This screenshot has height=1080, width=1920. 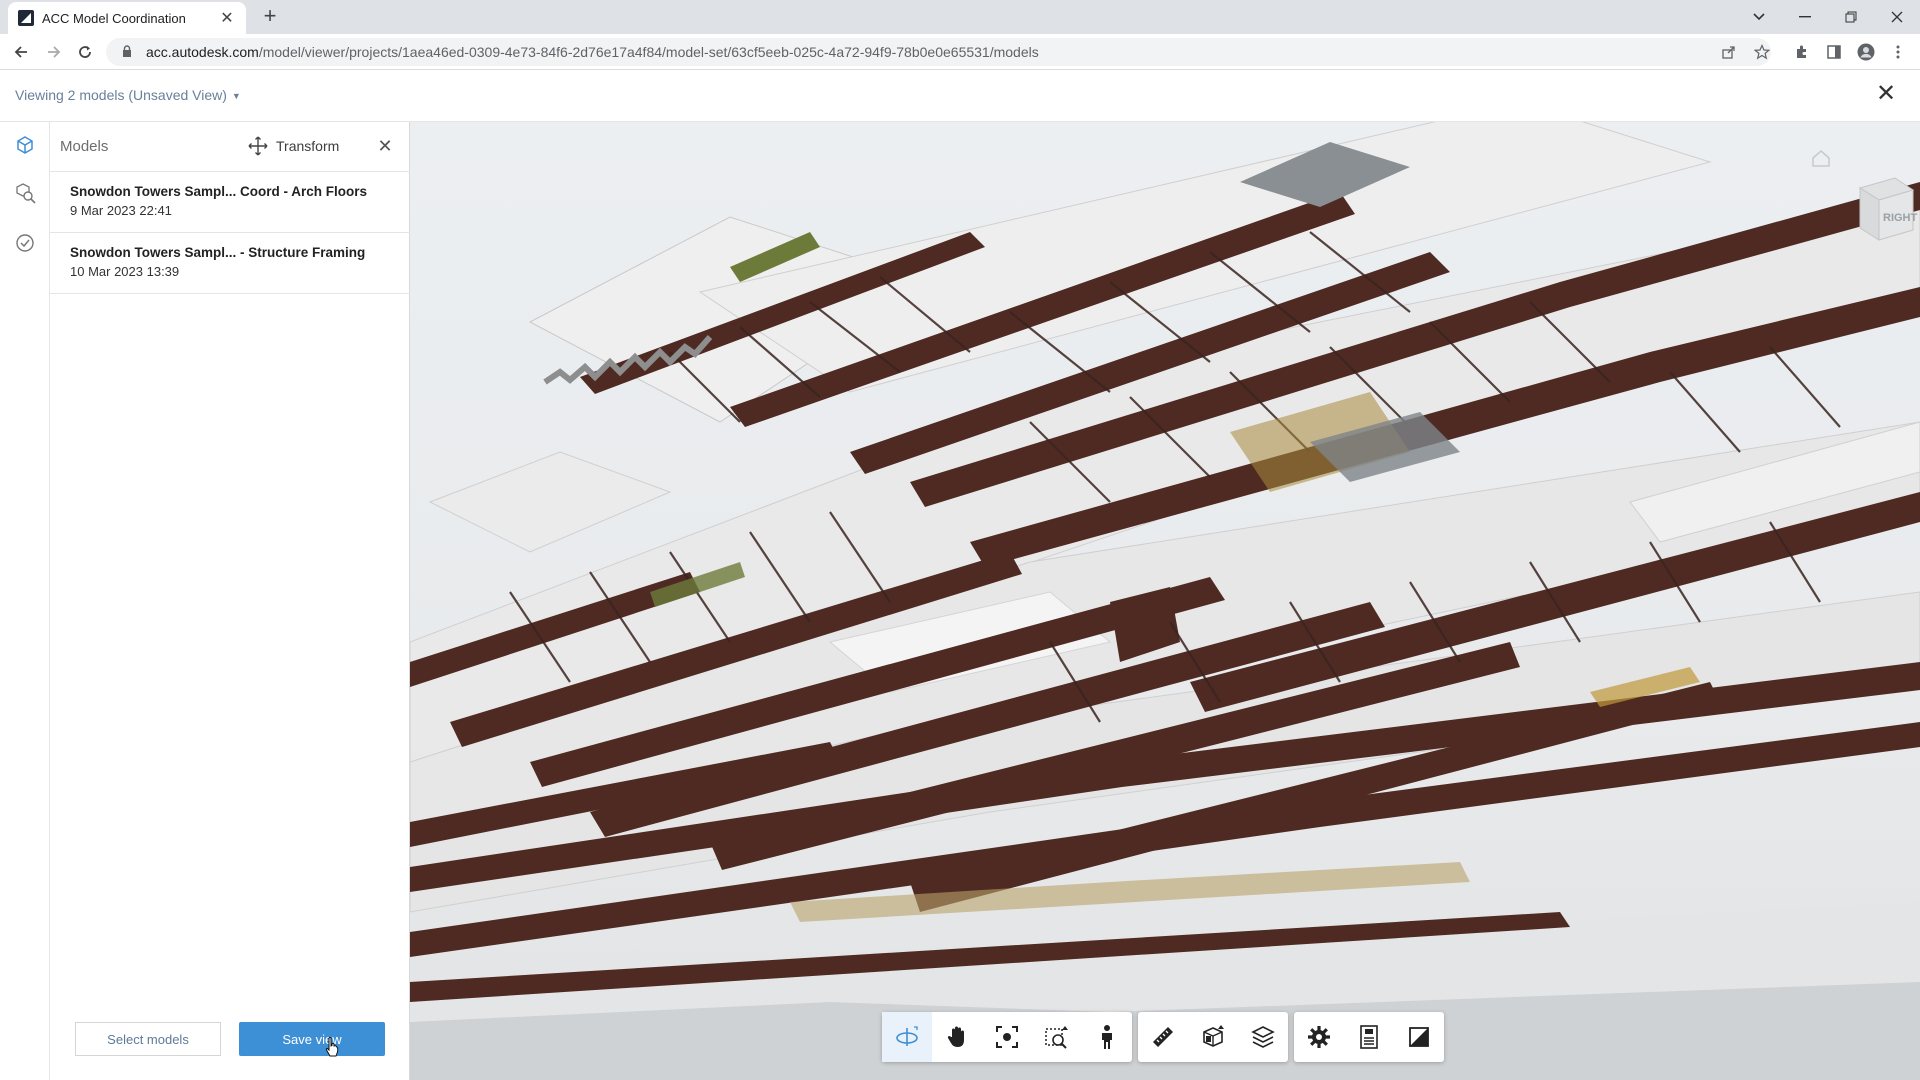 I want to click on new-tab-button: +, so click(x=270, y=17).